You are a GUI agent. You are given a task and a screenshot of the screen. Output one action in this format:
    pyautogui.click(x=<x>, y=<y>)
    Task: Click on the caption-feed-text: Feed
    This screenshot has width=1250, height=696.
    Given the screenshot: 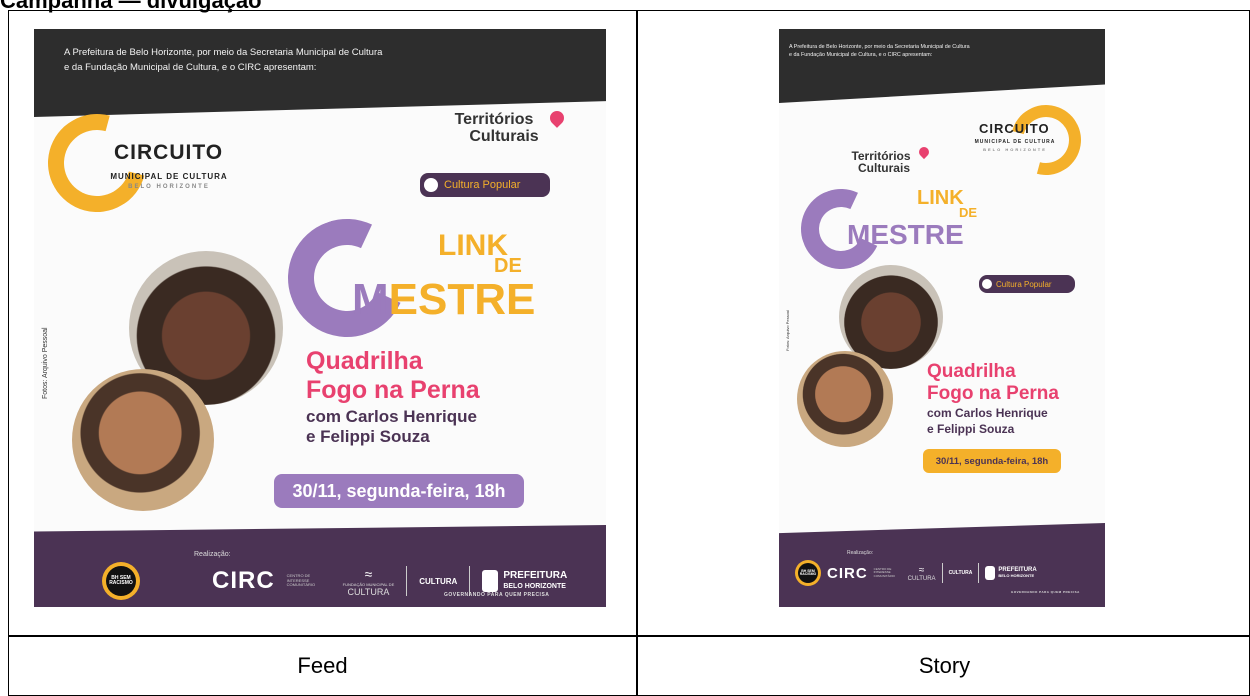 What is the action you would take?
    pyautogui.click(x=322, y=665)
    